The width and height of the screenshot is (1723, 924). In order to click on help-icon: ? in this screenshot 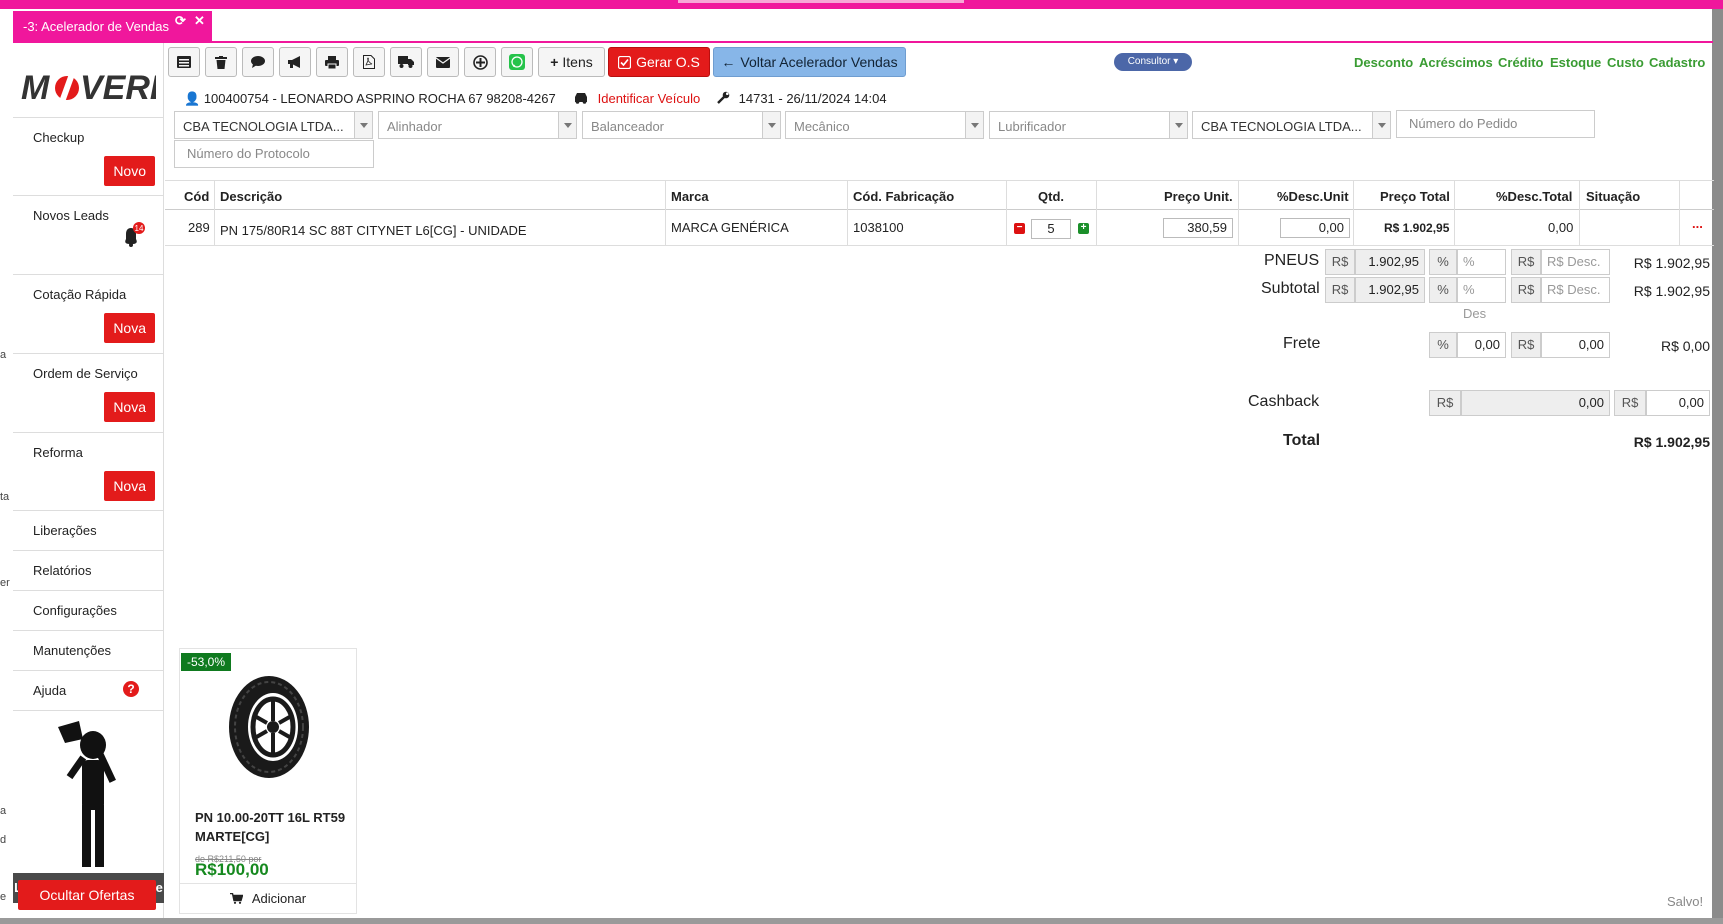, I will do `click(131, 689)`.